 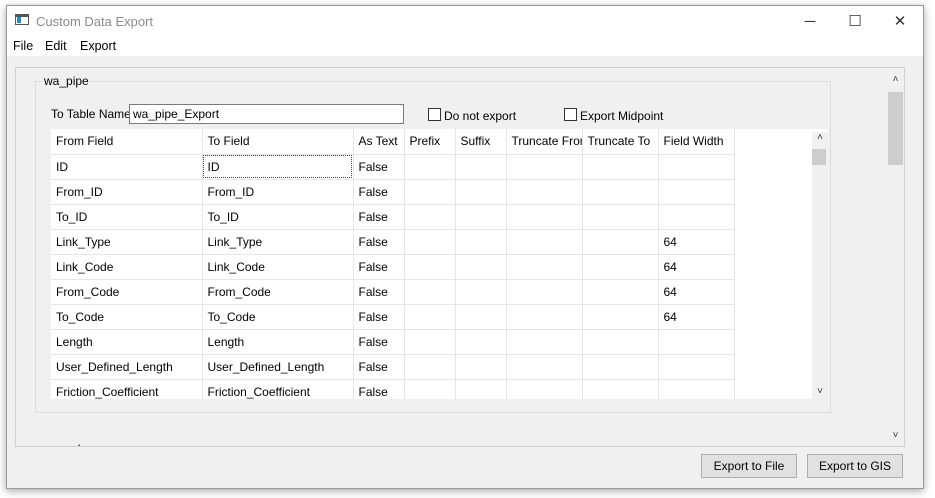 What do you see at coordinates (127, 192) in the screenshot?
I see `table-cell: From_ID` at bounding box center [127, 192].